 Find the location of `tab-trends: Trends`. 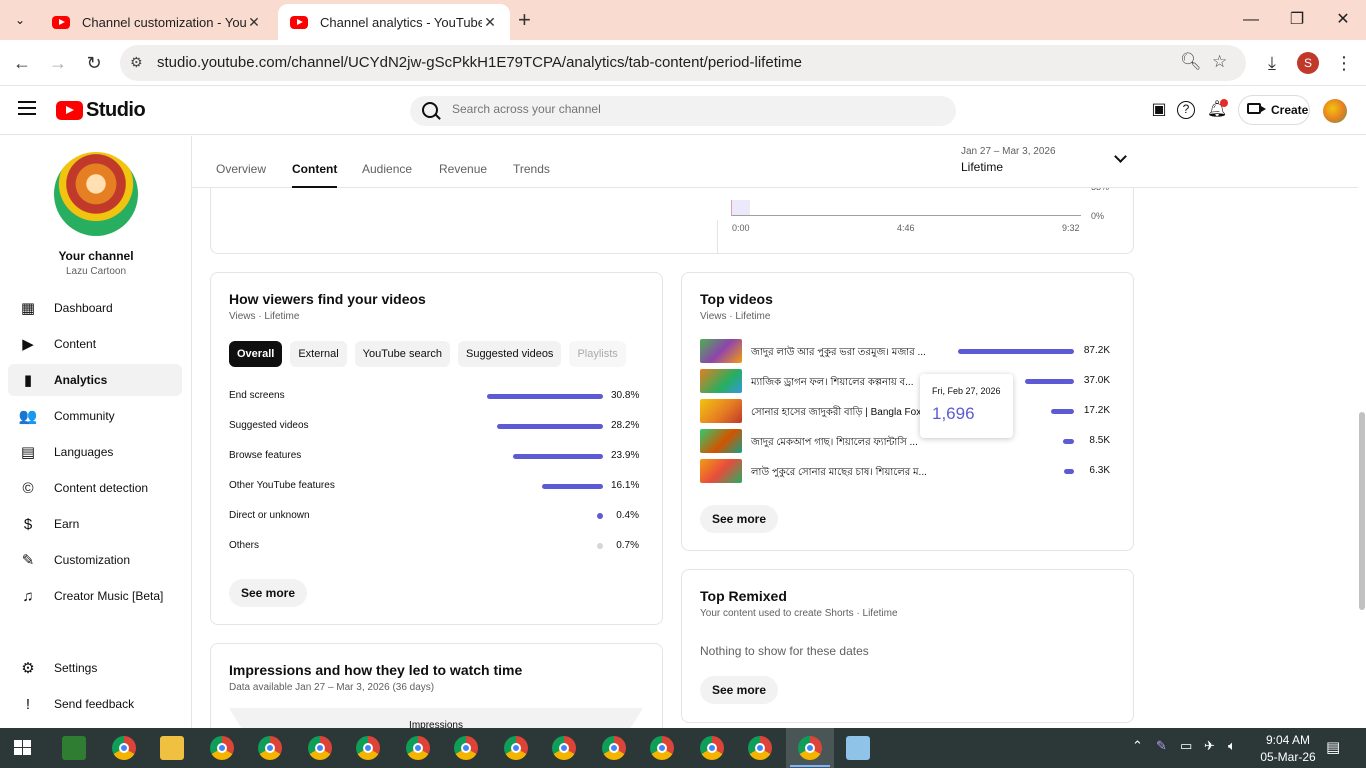

tab-trends: Trends is located at coordinates (531, 169).